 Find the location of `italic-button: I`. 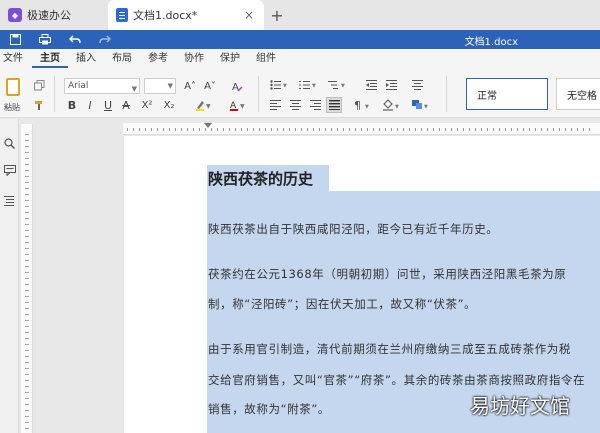

italic-button: I is located at coordinates (90, 105).